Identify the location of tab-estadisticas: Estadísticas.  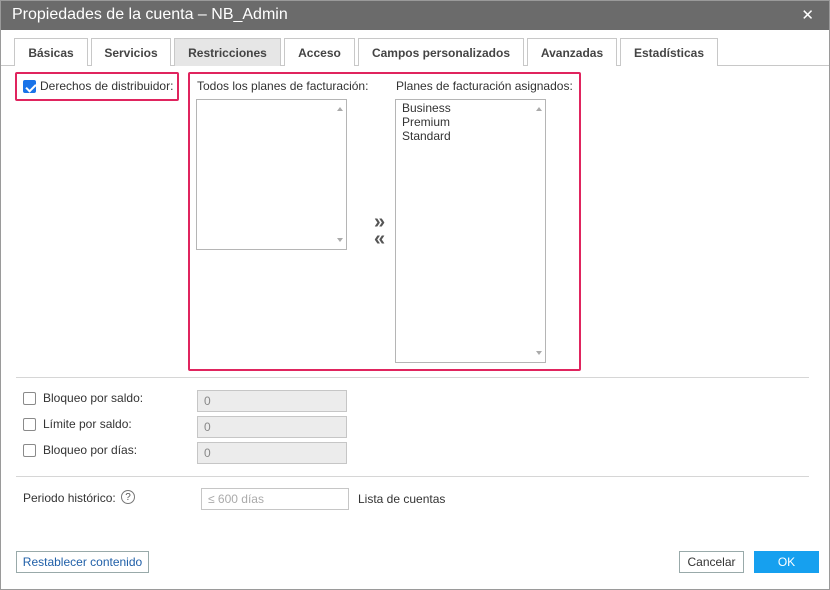
(669, 52).